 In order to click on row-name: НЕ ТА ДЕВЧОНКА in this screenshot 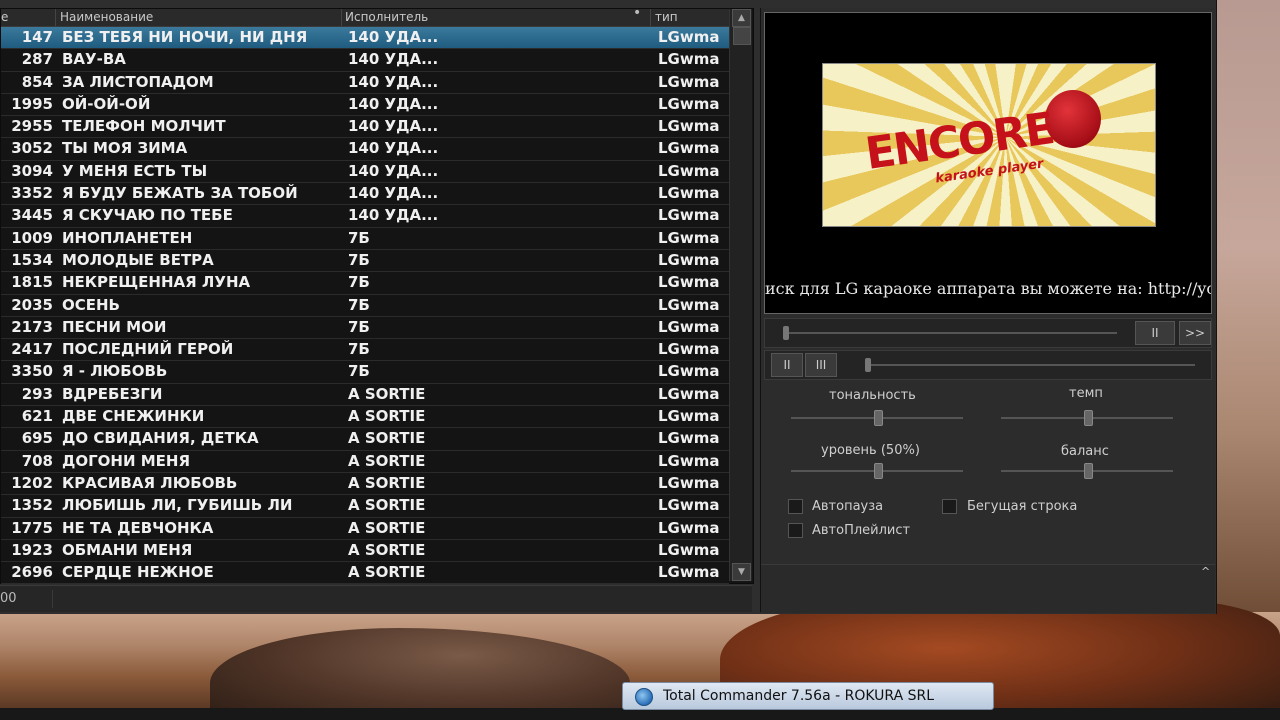, I will do `click(138, 527)`.